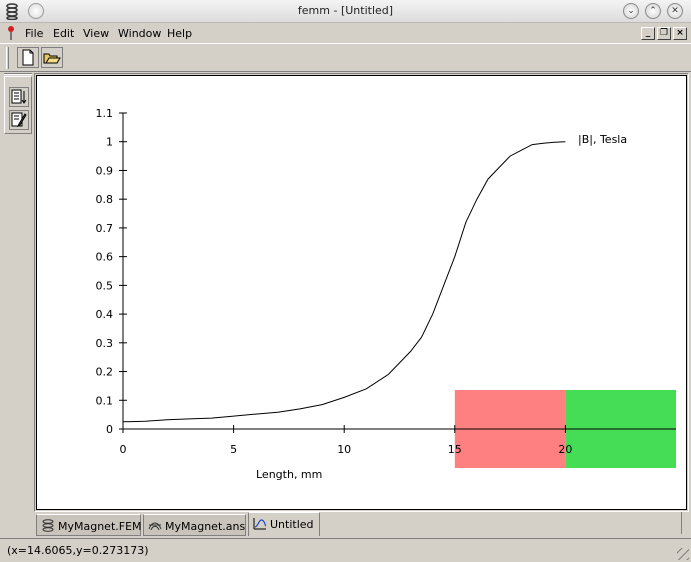  What do you see at coordinates (109, 429) in the screenshot?
I see `y-tick-label: 0` at bounding box center [109, 429].